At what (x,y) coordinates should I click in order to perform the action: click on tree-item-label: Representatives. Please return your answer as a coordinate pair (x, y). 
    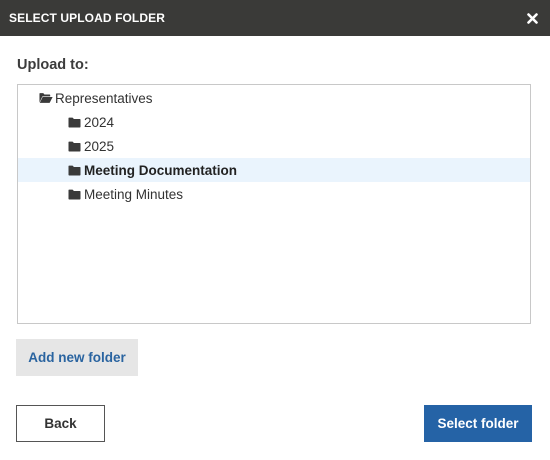
    Looking at the image, I should click on (104, 98).